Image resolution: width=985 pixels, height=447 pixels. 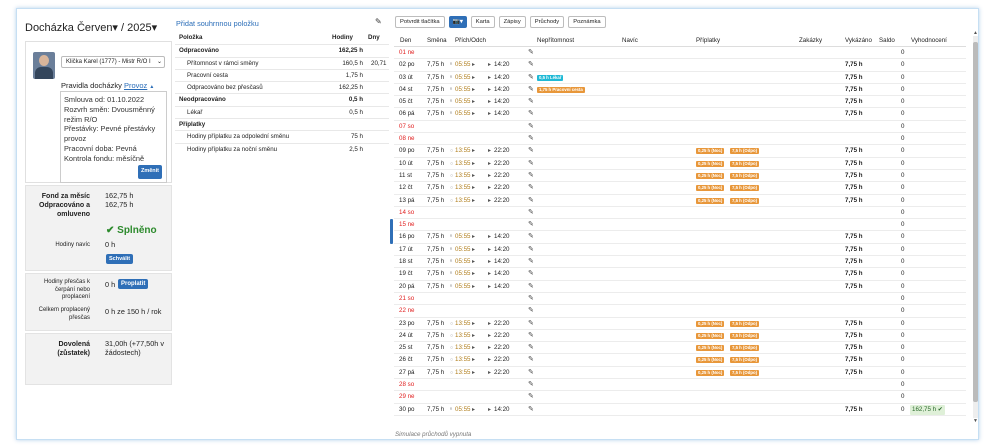 What do you see at coordinates (975, 33) in the screenshot?
I see `scroll-up-icon: ▲` at bounding box center [975, 33].